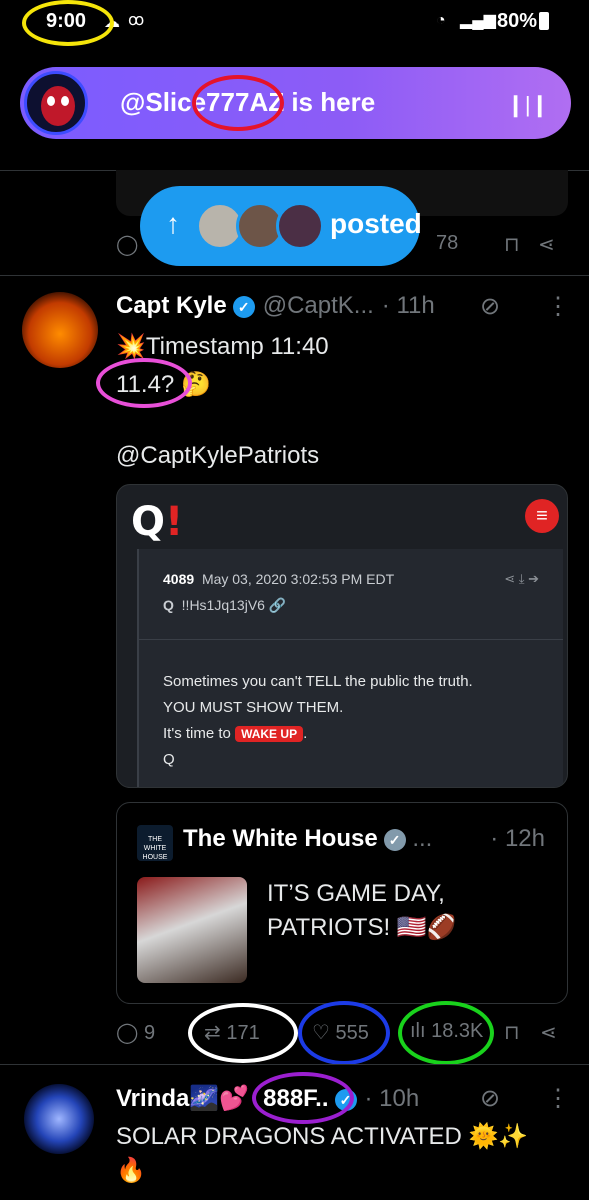  I want to click on annotation-purple-circle, so click(303, 1098).